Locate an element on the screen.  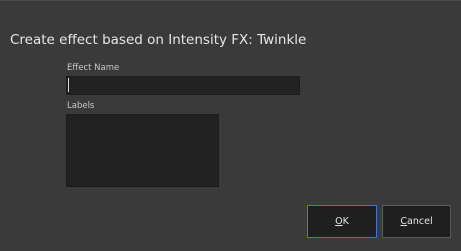
cancel-button-label: Cancel is located at coordinates (416, 221).